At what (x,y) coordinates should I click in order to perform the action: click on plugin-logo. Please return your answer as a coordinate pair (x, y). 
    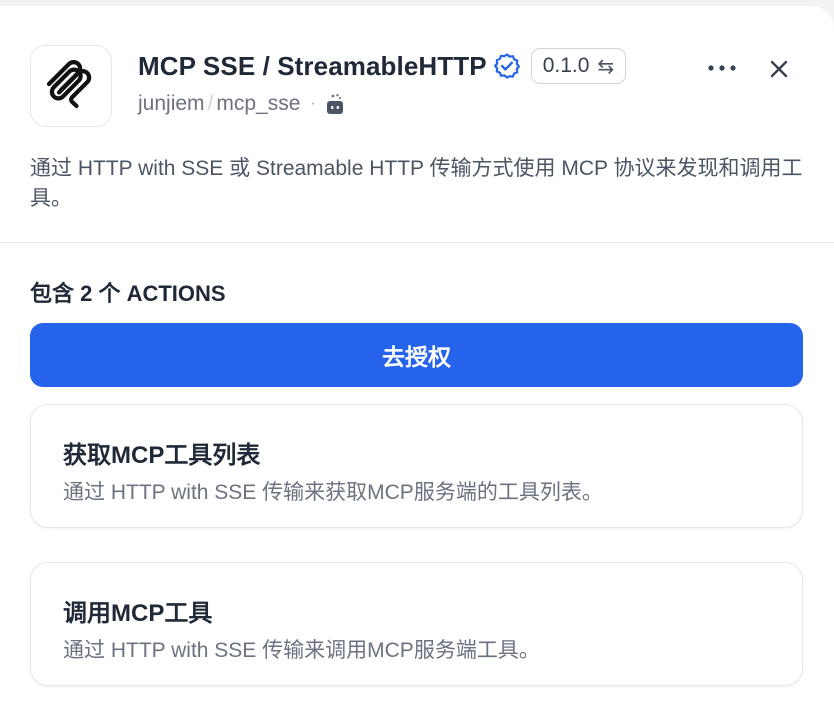
    Looking at the image, I should click on (71, 86).